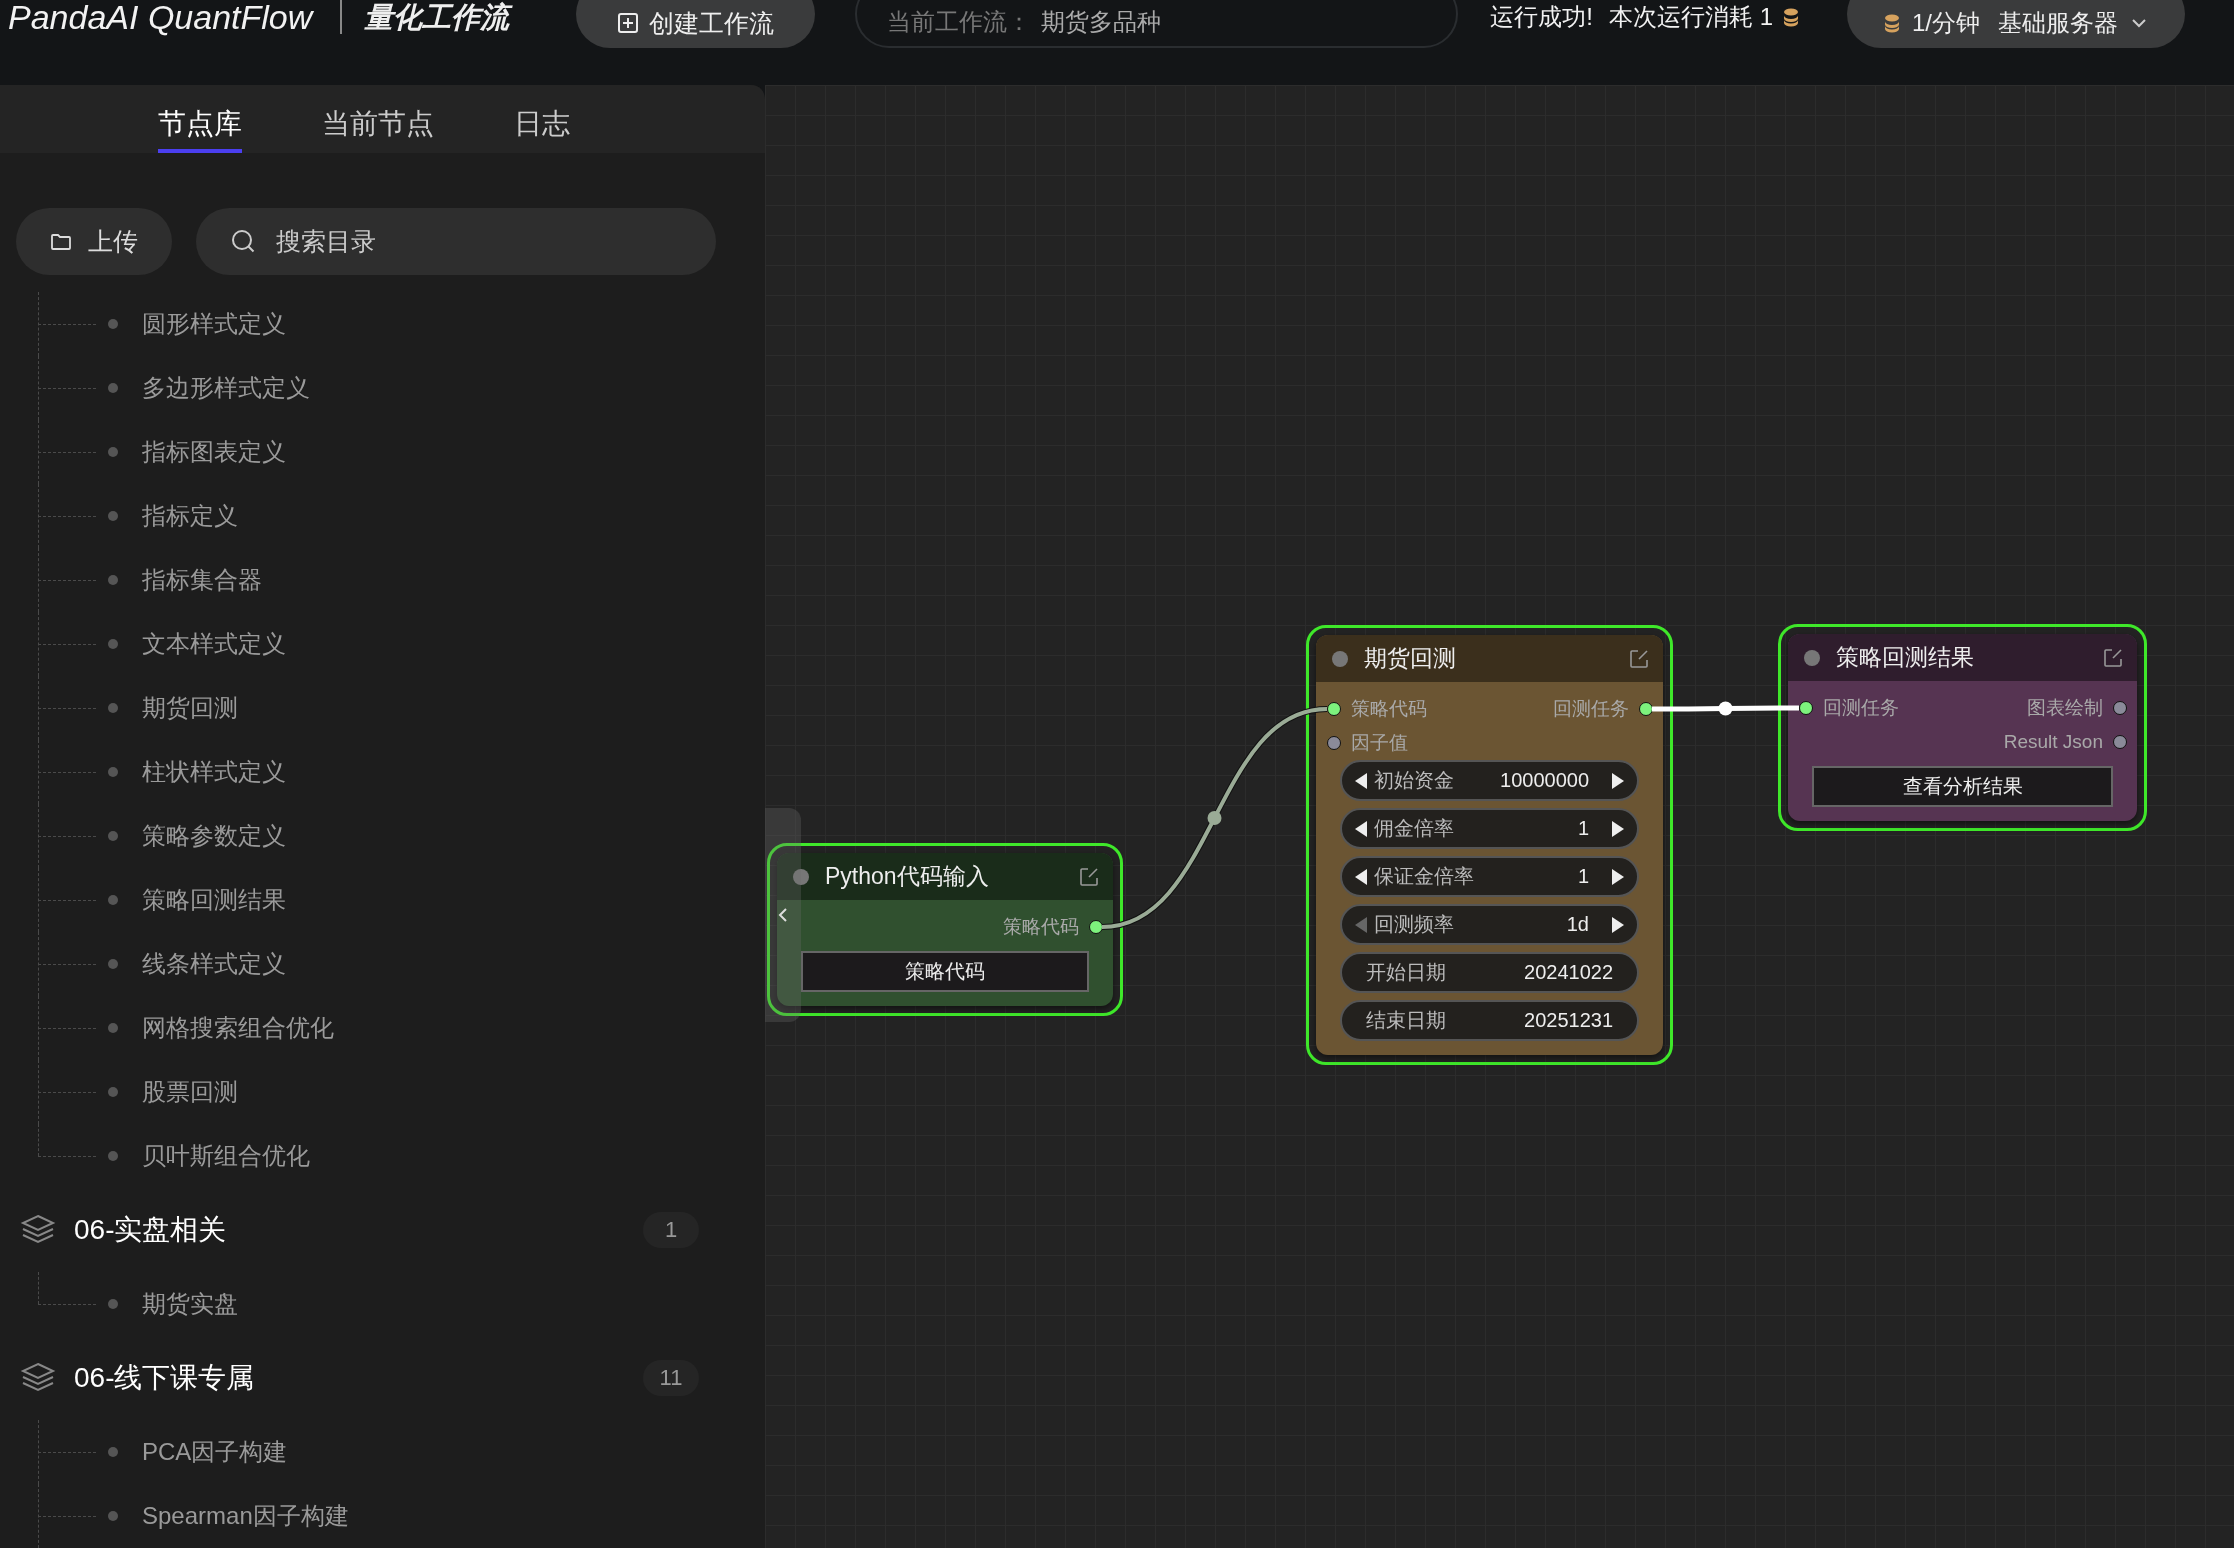 The height and width of the screenshot is (1548, 2234). I want to click on tree-item: Spearman因子构建, so click(382, 1516).